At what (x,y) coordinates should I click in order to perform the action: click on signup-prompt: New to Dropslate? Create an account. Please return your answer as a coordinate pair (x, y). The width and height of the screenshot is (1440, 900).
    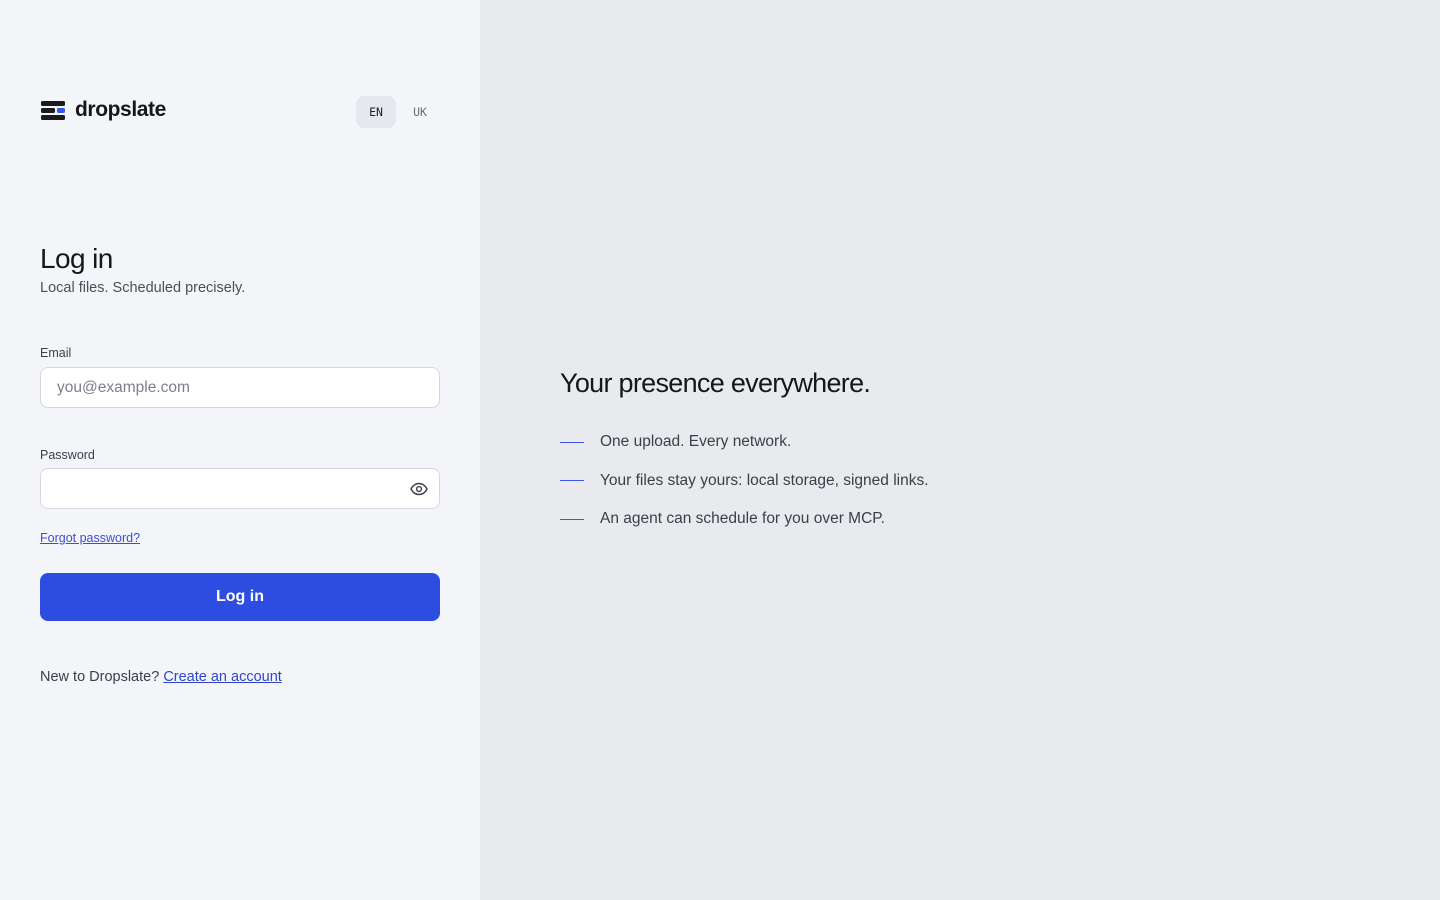
    Looking at the image, I should click on (161, 677).